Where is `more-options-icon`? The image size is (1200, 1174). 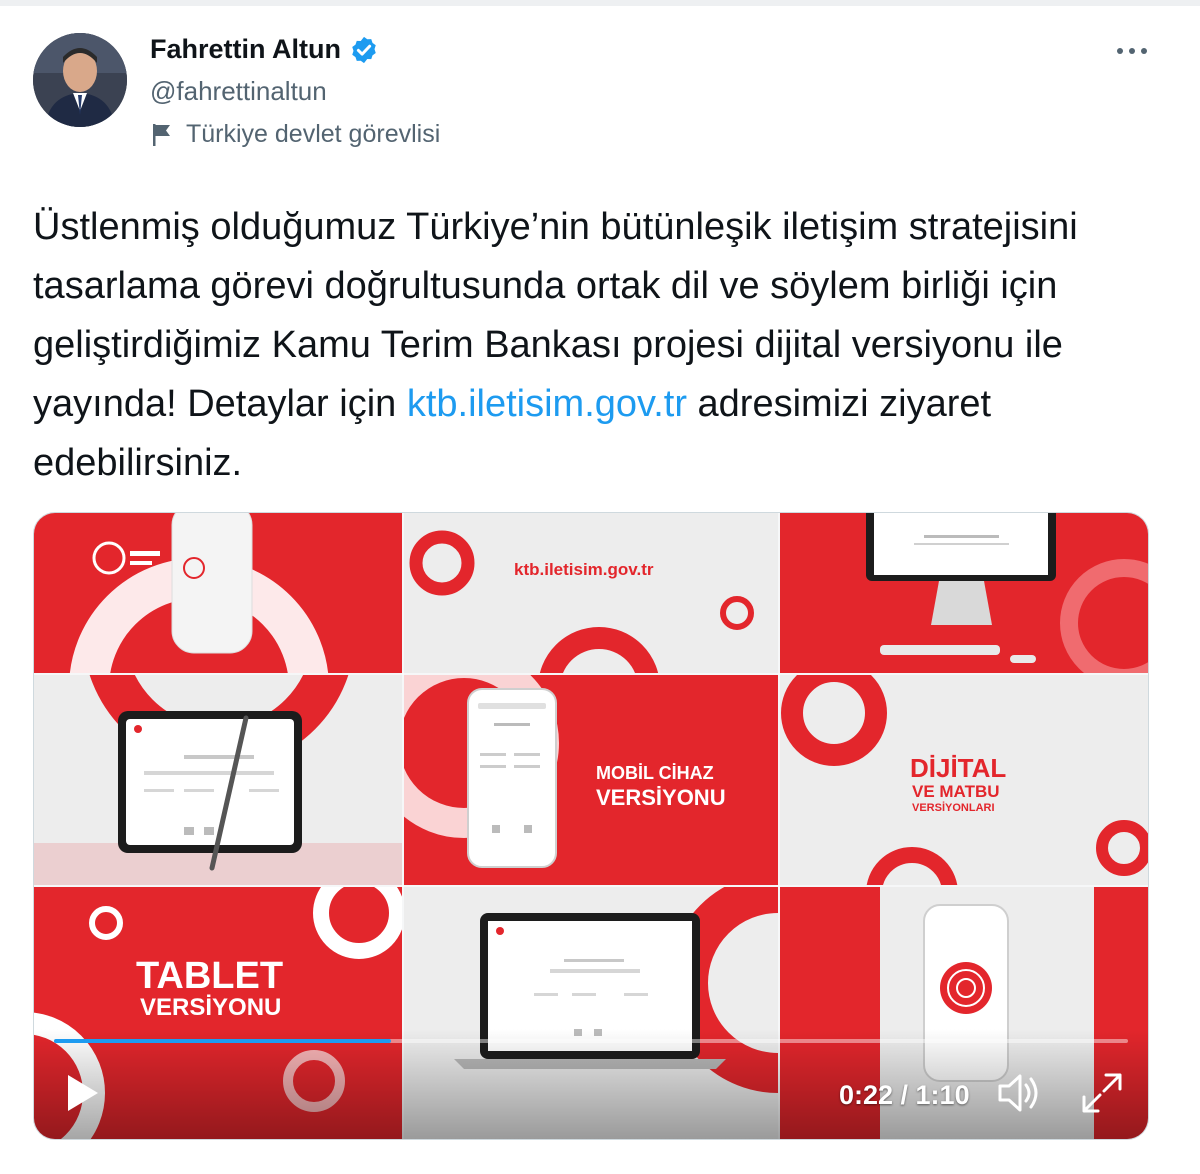 more-options-icon is located at coordinates (1132, 51).